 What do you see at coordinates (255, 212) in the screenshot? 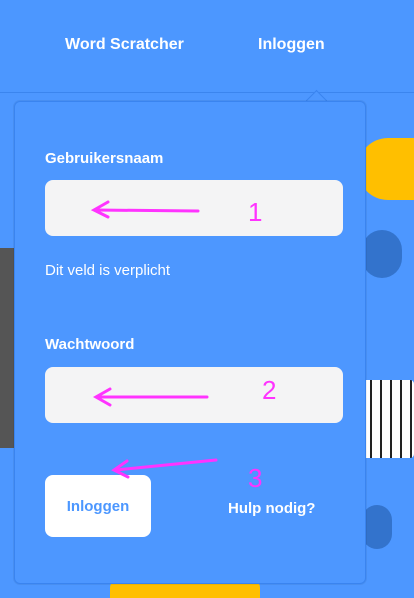
I see `annotation-number-1: 1` at bounding box center [255, 212].